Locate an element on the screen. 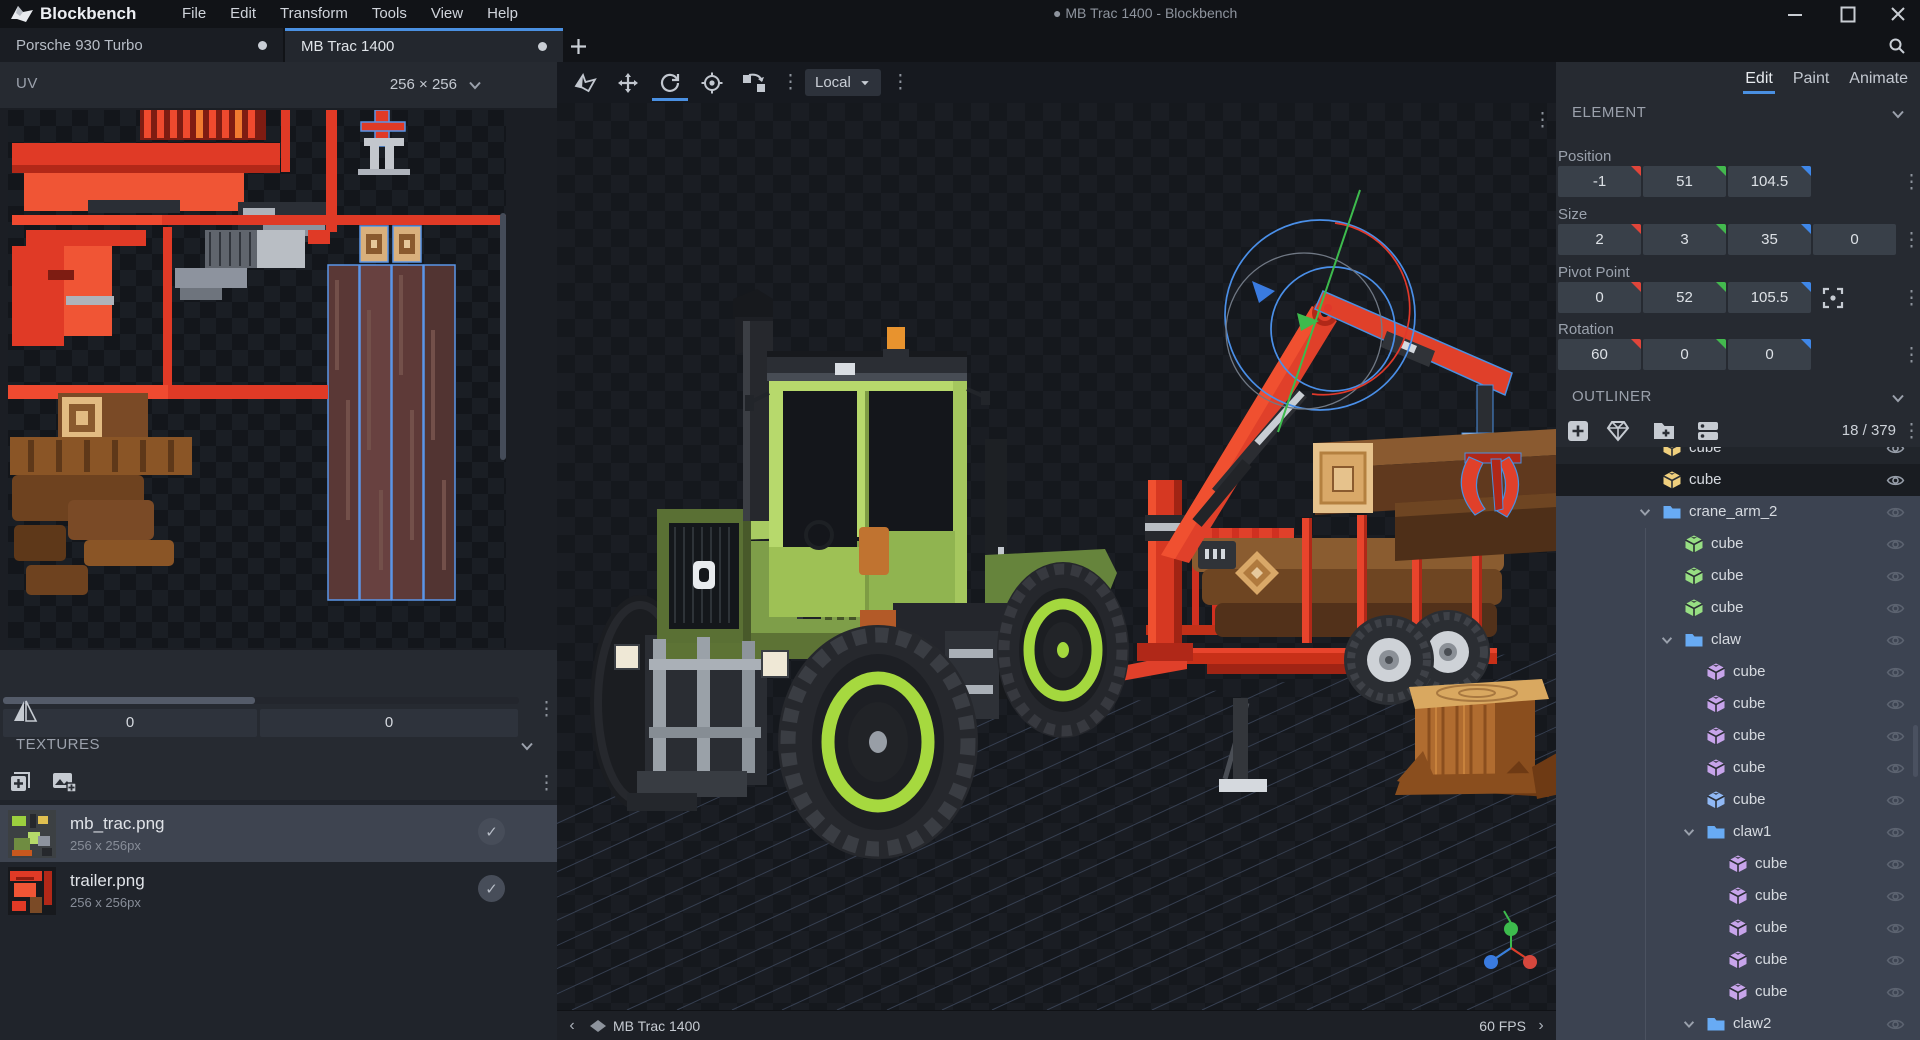  menu-help: Help is located at coordinates (502, 14).